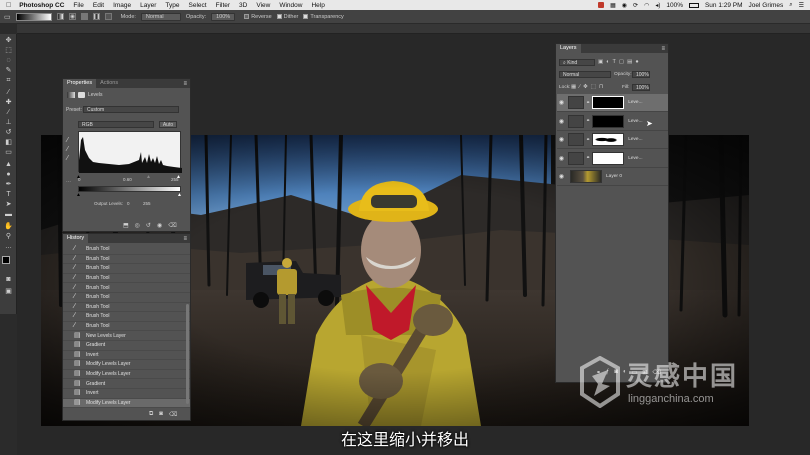  What do you see at coordinates (137, 225) in the screenshot?
I see `view-previous-icon: ◎` at bounding box center [137, 225].